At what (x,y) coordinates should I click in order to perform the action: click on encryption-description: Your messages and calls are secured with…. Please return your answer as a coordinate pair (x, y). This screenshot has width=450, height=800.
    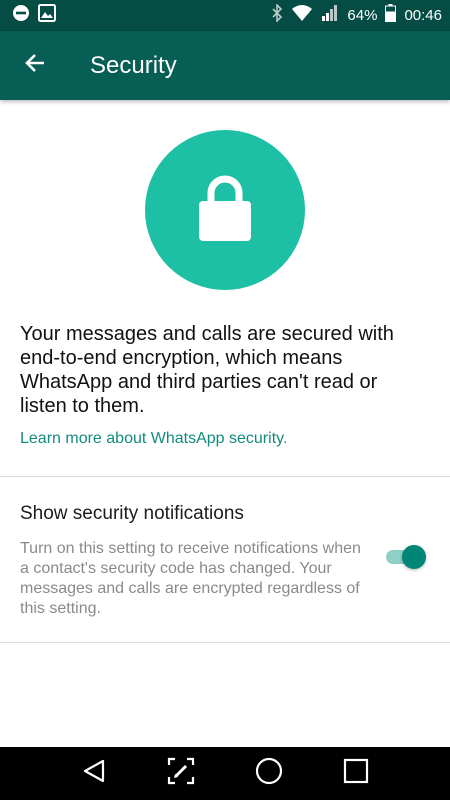
    Looking at the image, I should click on (207, 370).